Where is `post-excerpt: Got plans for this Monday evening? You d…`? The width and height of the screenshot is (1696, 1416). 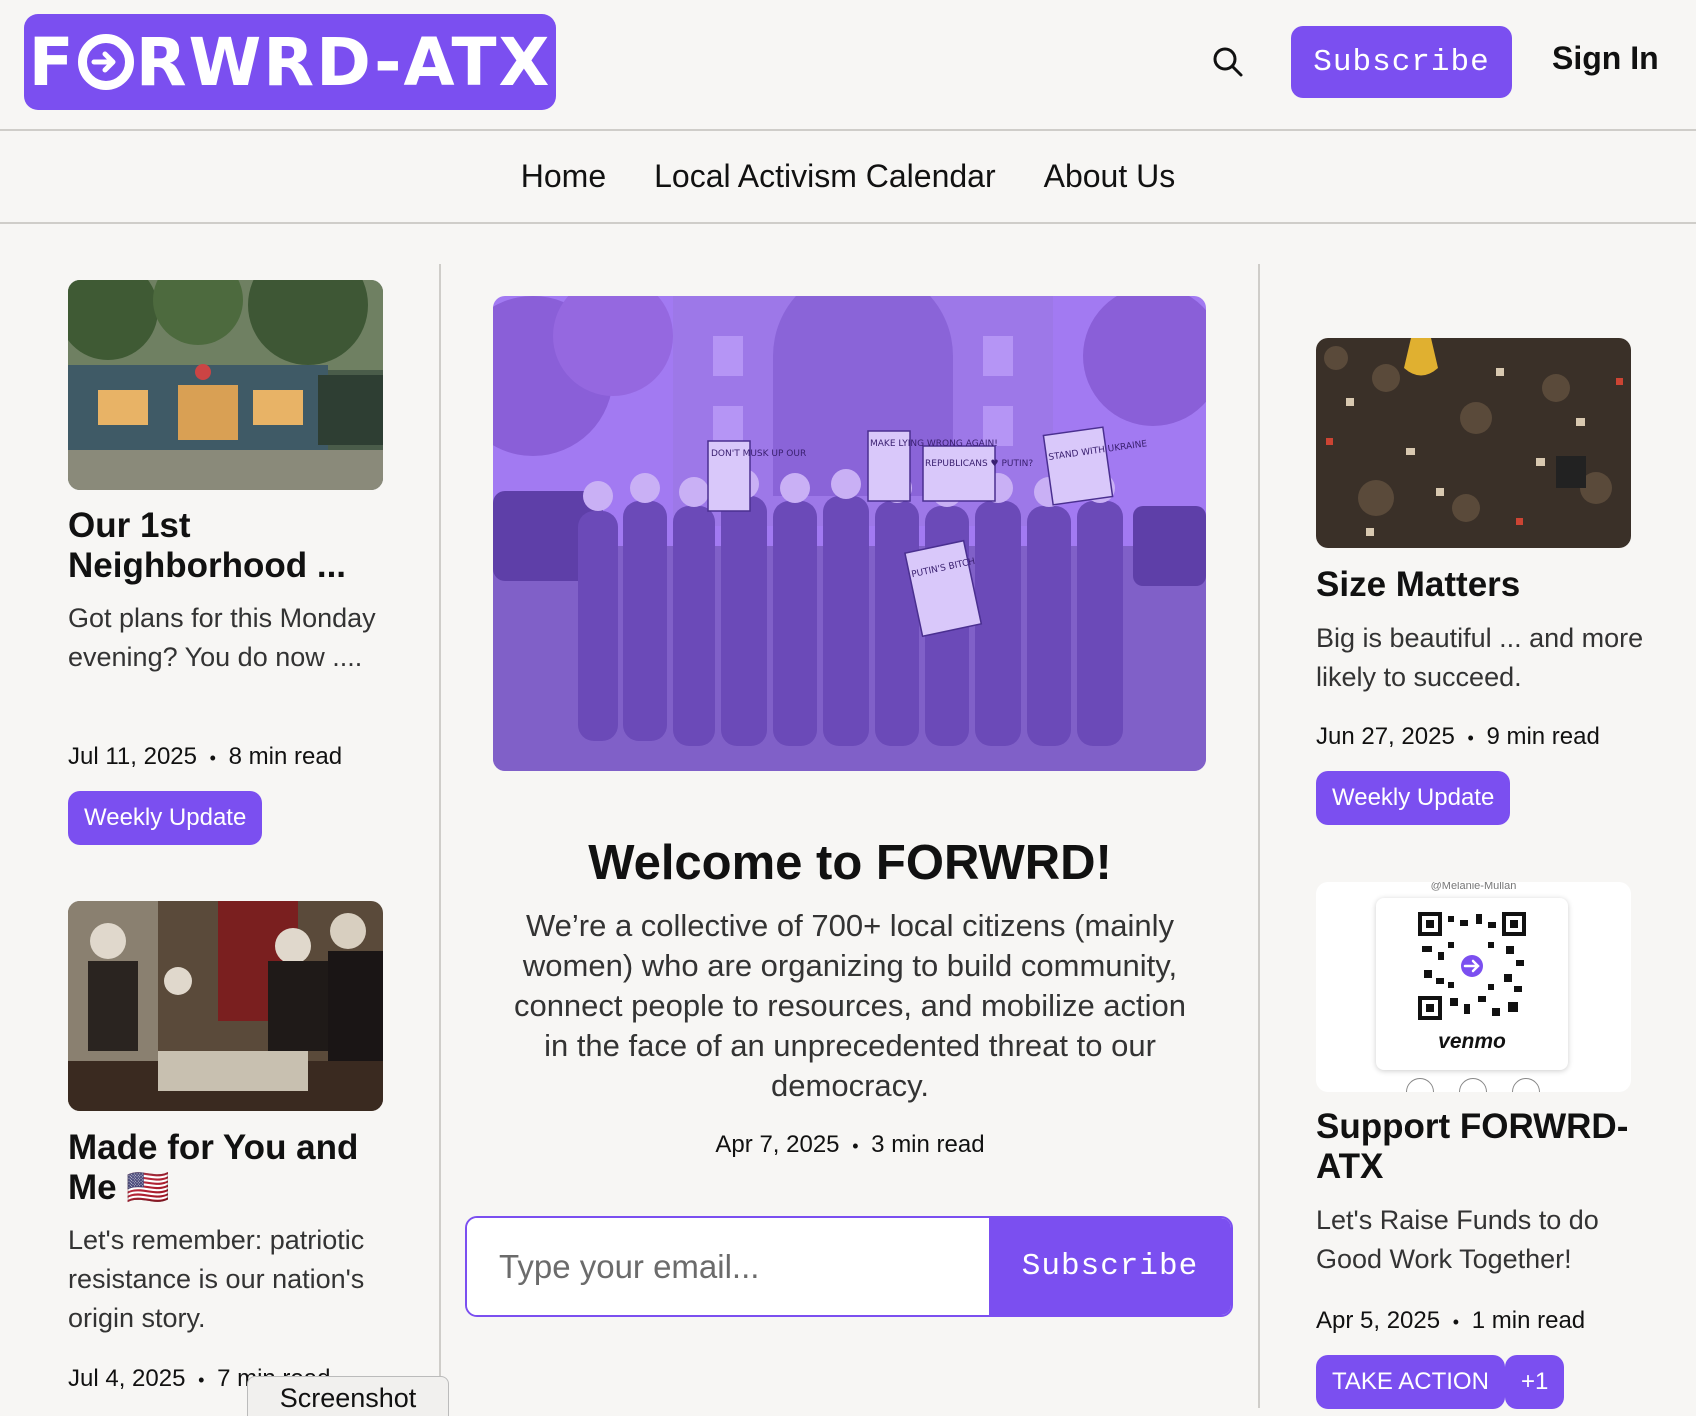 post-excerpt: Got plans for this Monday evening? You d… is located at coordinates (222, 637).